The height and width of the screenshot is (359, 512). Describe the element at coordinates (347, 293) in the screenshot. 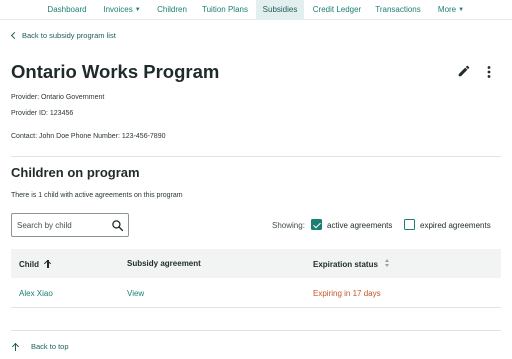

I see `expiration-status: Expiring in 17 days` at that location.